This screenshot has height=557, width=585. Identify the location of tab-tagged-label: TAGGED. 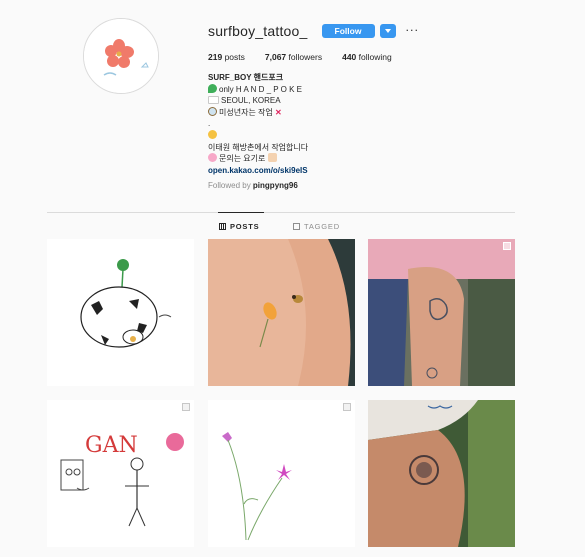
(322, 226).